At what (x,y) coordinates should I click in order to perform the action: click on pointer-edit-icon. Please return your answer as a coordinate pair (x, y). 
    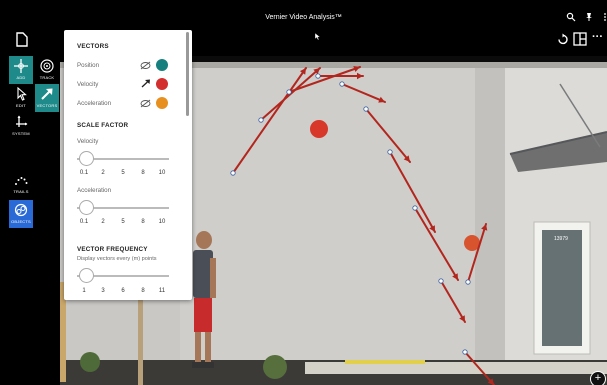
    Looking at the image, I should click on (22, 94).